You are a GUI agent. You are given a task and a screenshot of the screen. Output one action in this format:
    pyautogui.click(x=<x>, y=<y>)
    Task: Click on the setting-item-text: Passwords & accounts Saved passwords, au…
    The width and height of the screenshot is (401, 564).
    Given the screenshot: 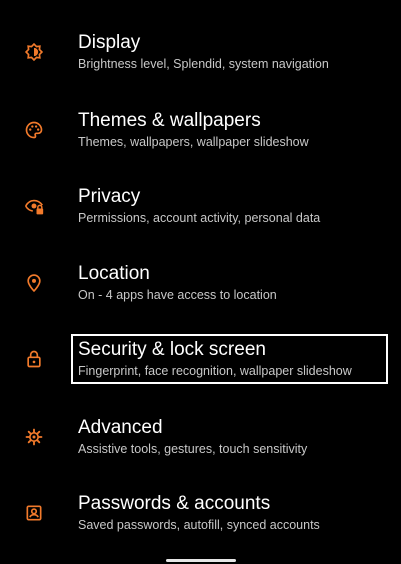 What is the action you would take?
    pyautogui.click(x=233, y=513)
    